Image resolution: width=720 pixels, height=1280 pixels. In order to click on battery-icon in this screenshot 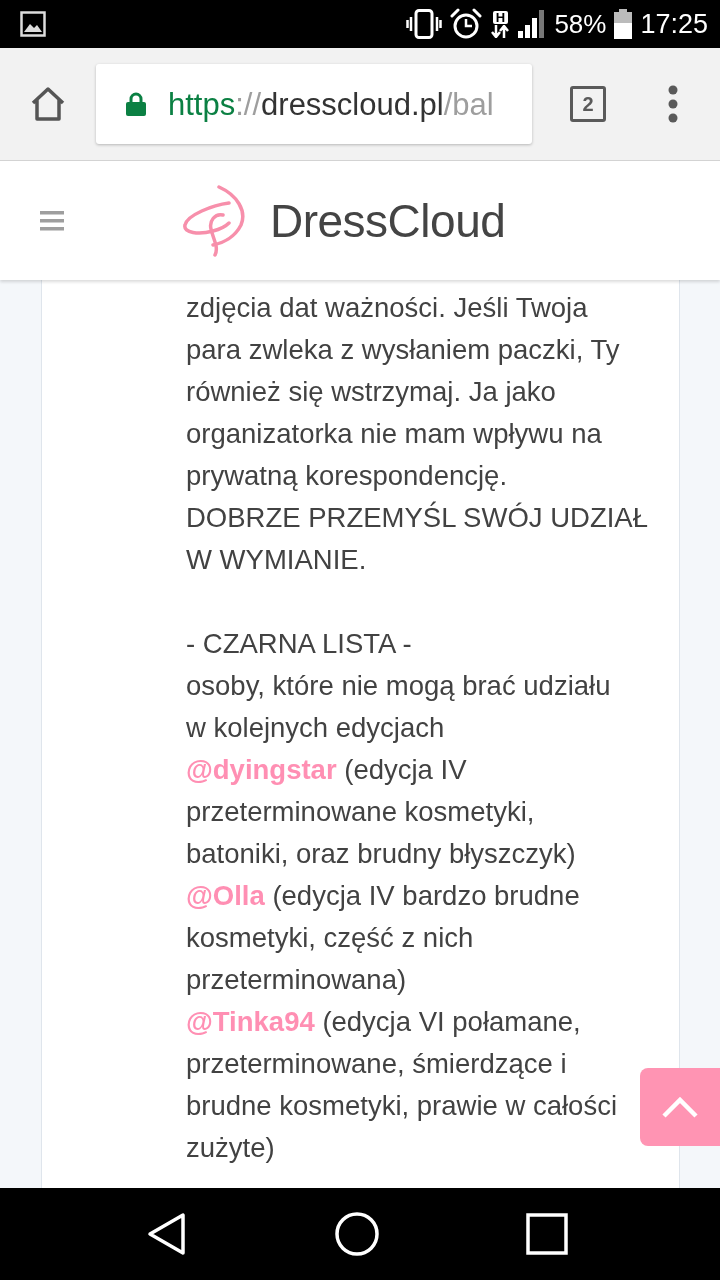, I will do `click(623, 24)`.